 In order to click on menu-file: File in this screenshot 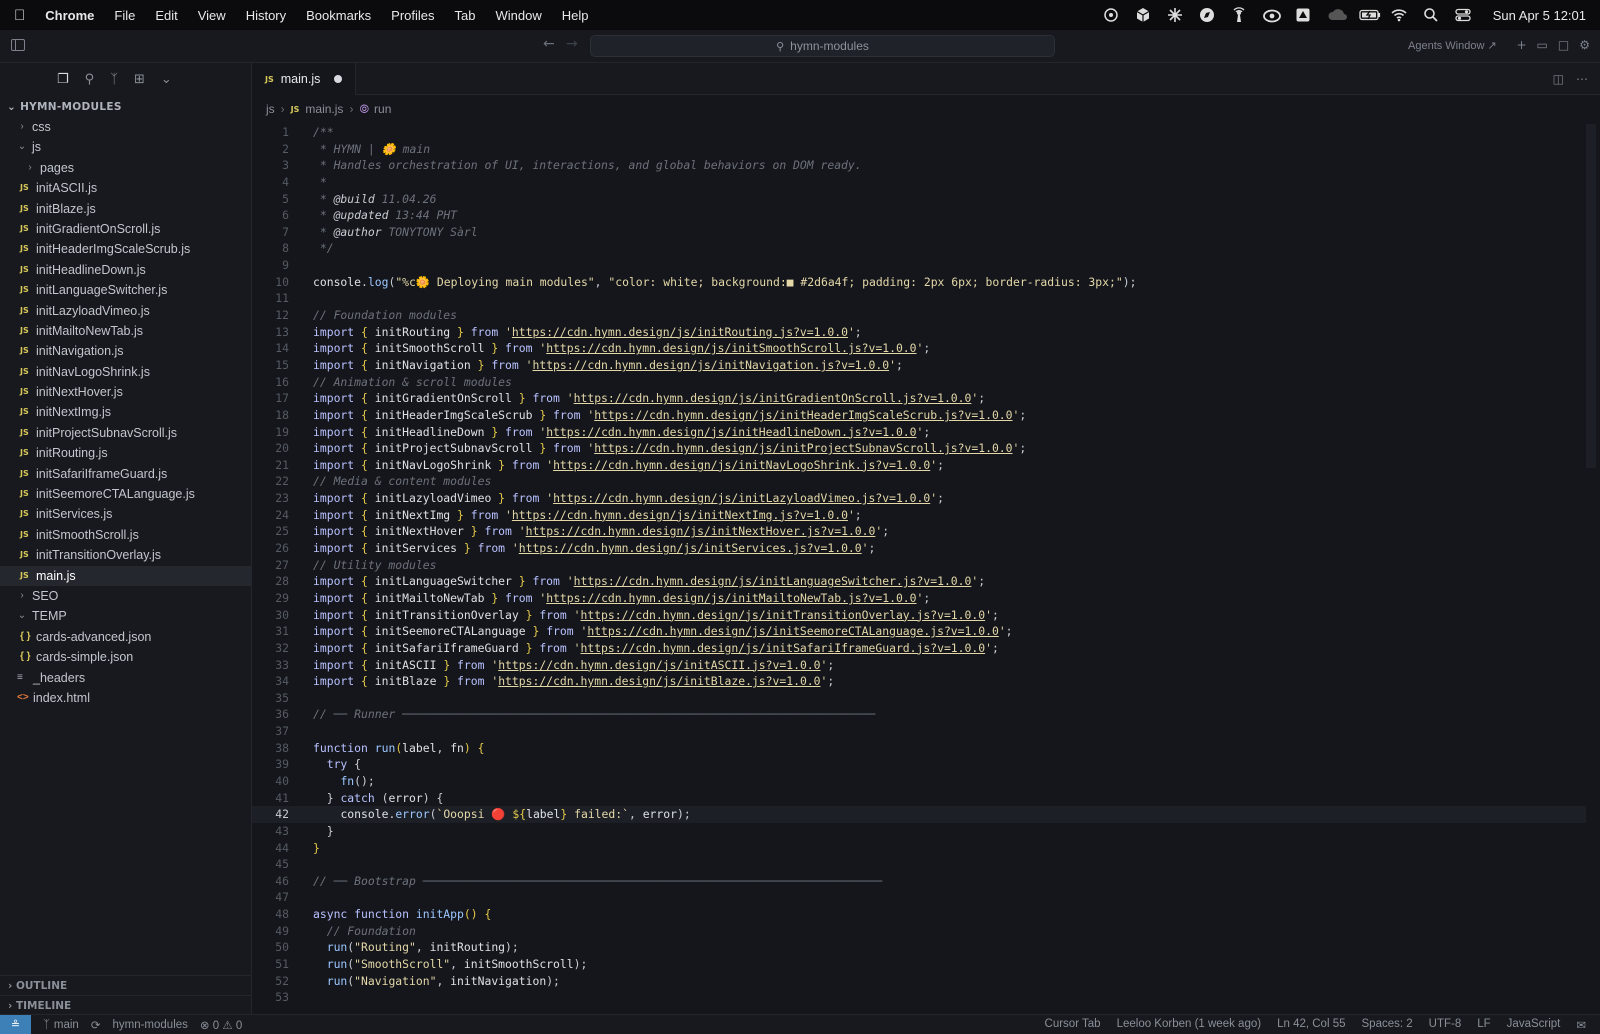, I will do `click(124, 15)`.